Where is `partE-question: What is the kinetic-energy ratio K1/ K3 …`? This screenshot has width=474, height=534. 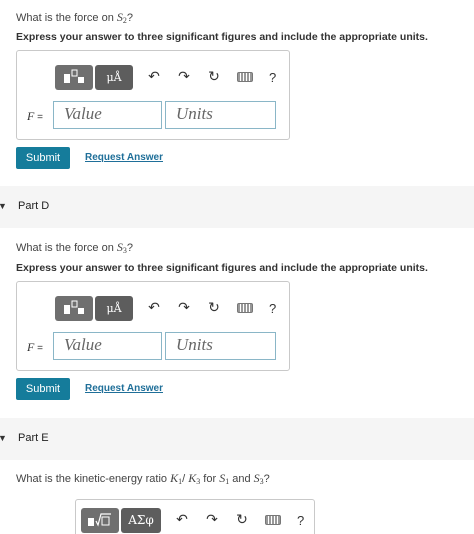 partE-question: What is the kinetic-energy ratio K1/ K3 … is located at coordinates (143, 478).